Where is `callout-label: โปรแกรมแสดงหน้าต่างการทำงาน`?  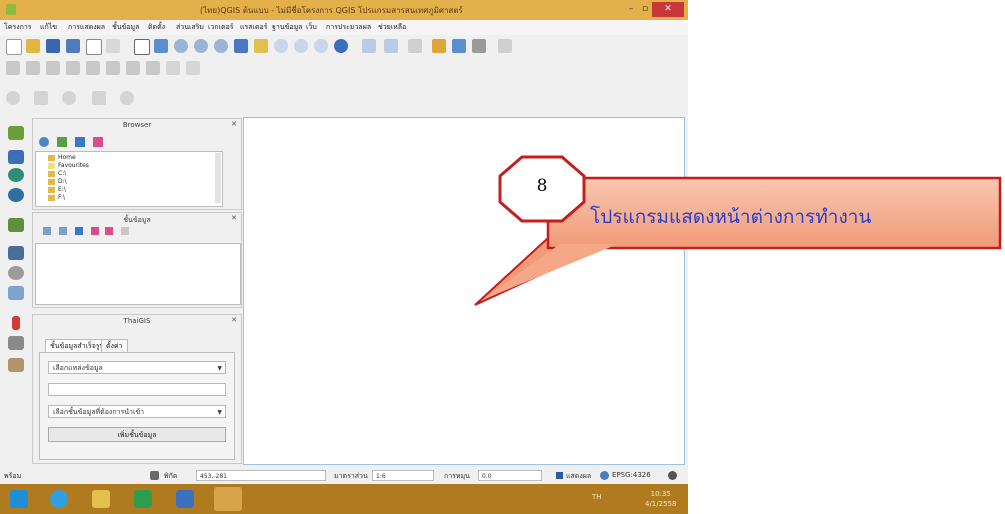
callout-label: โปรแกรมแสดงหน้าต่างการทำงาน is located at coordinates (731, 217).